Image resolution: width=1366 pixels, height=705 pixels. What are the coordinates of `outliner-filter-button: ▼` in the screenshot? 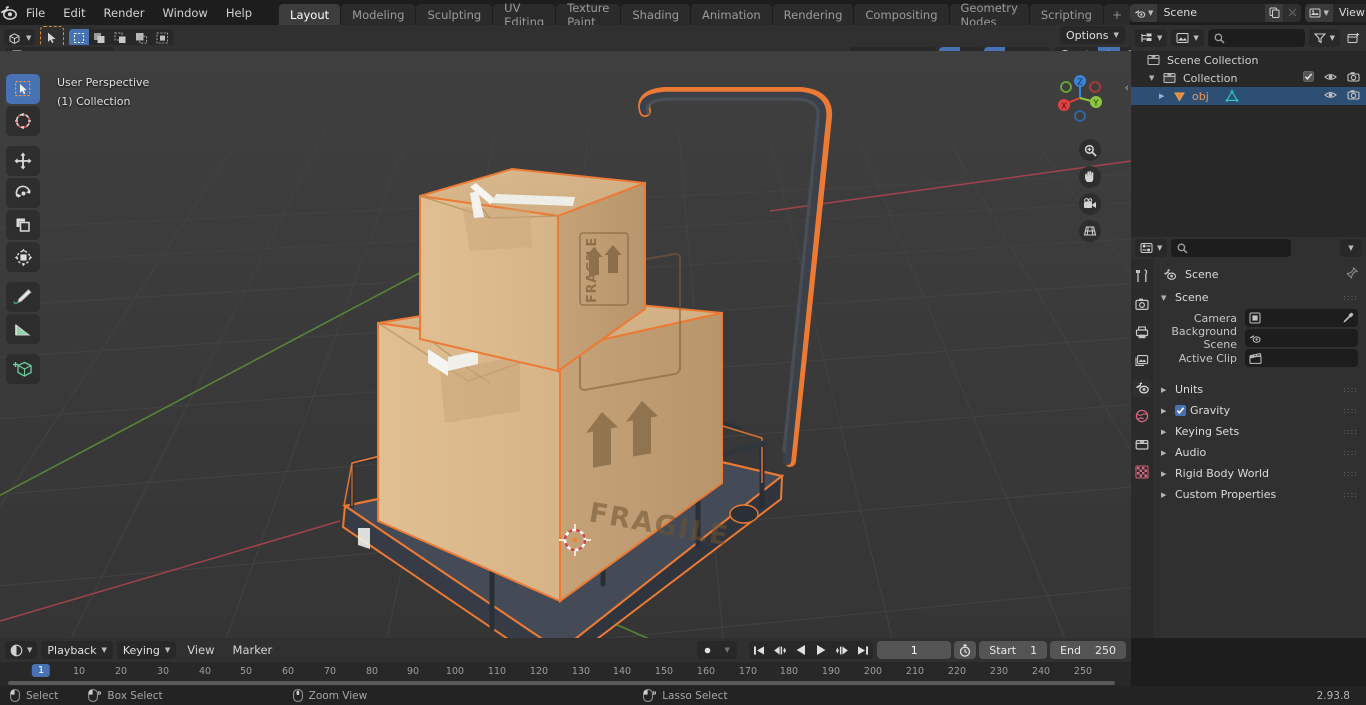 It's located at (1324, 38).